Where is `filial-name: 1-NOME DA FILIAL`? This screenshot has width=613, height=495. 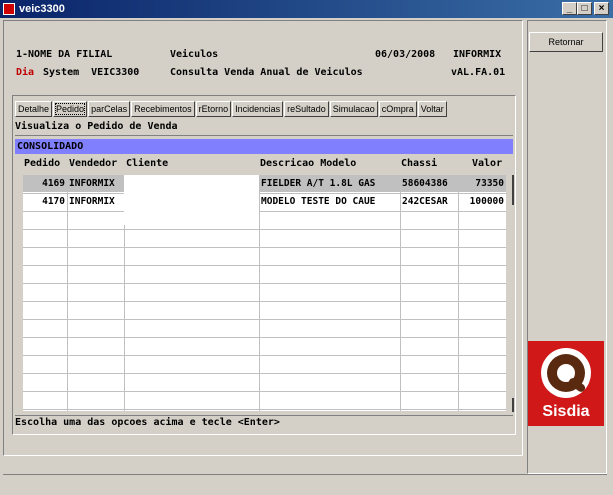
filial-name: 1-NOME DA FILIAL is located at coordinates (64, 54).